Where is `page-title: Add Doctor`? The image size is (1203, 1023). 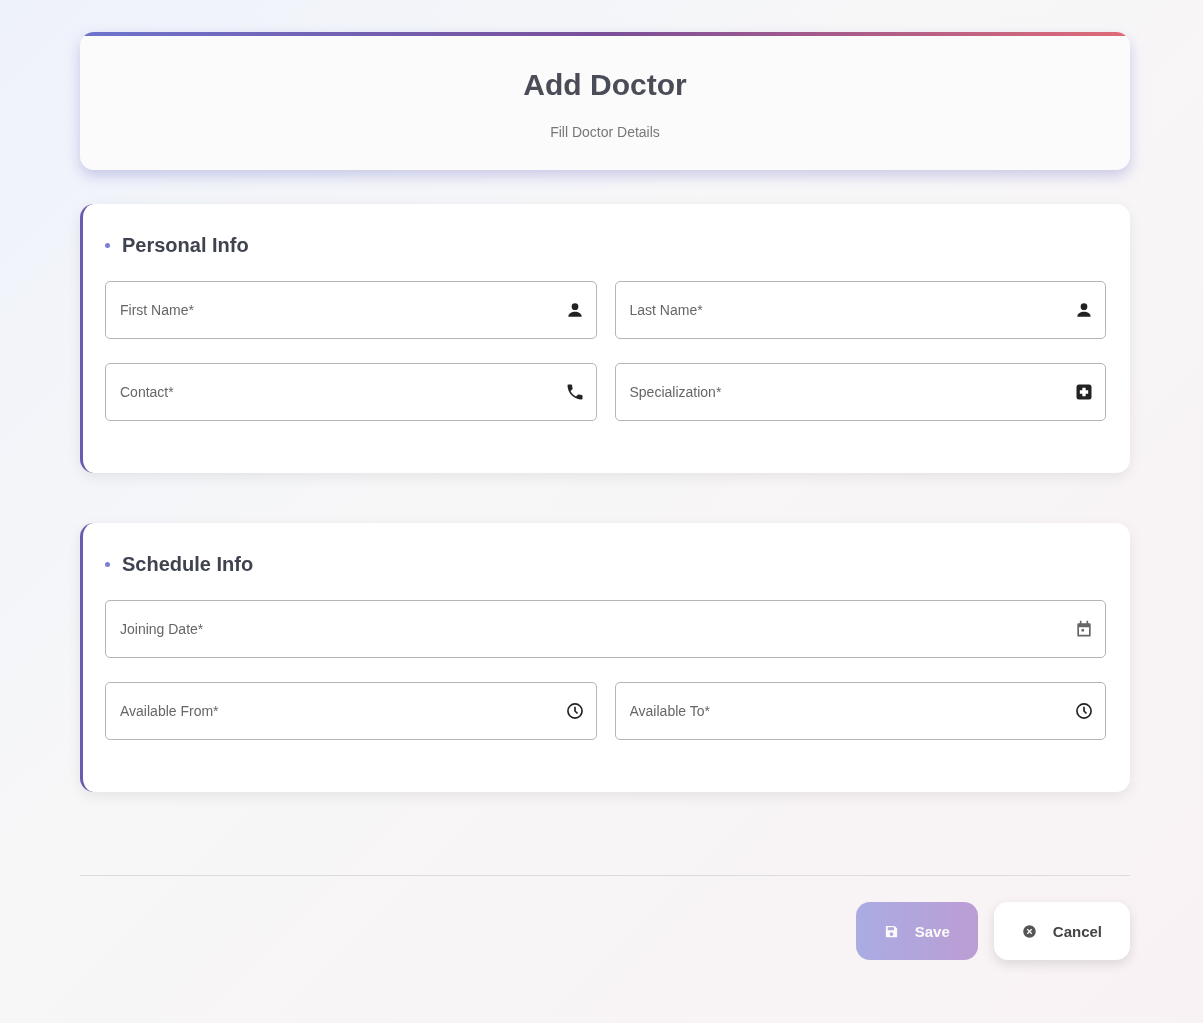 page-title: Add Doctor is located at coordinates (605, 85).